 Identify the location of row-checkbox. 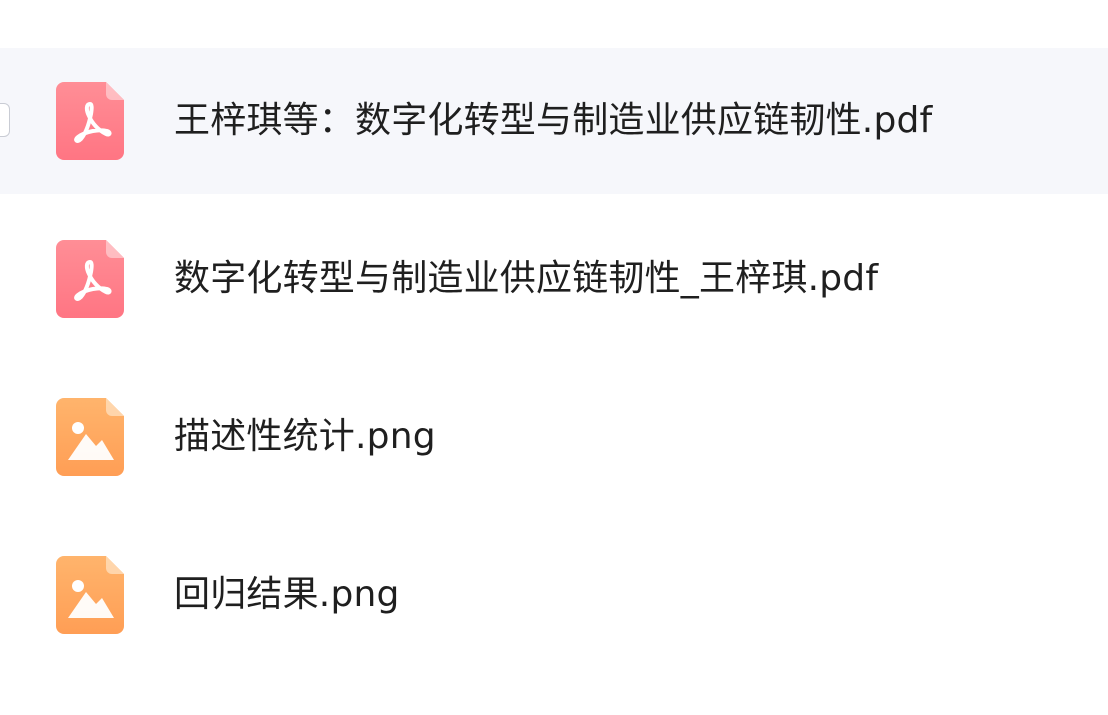
(5, 120).